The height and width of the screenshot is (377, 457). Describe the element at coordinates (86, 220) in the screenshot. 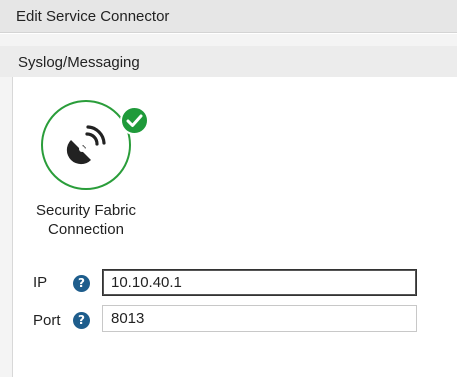

I see `connector-name: Security Fabric Connection` at that location.